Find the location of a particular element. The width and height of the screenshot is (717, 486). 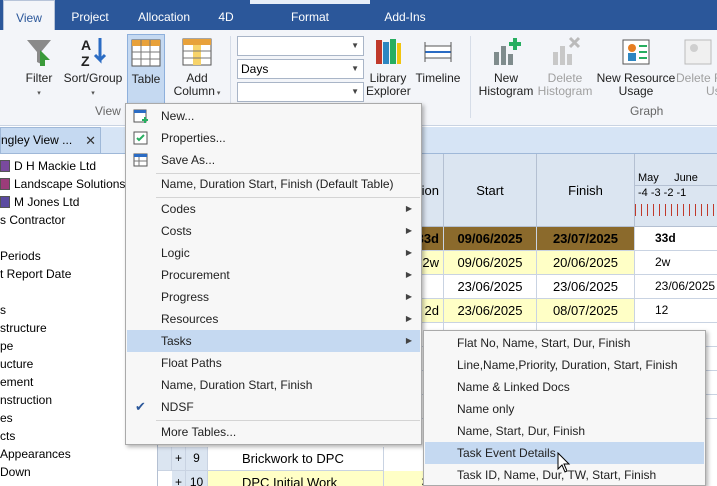

tree-item: D H Mackie Ltd is located at coordinates (48, 166).